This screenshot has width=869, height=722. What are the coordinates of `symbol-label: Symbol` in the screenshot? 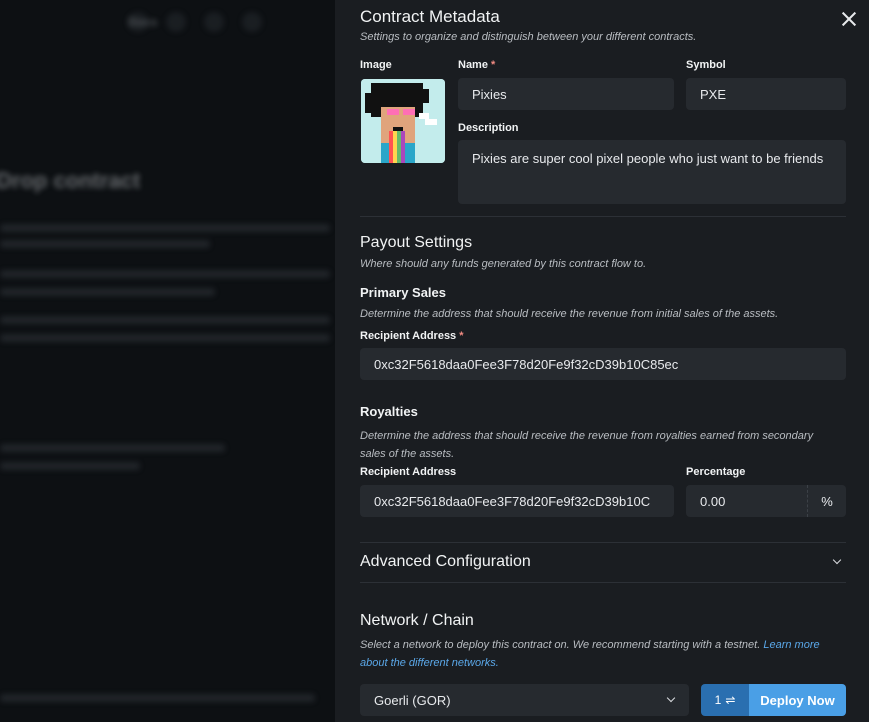 It's located at (706, 65).